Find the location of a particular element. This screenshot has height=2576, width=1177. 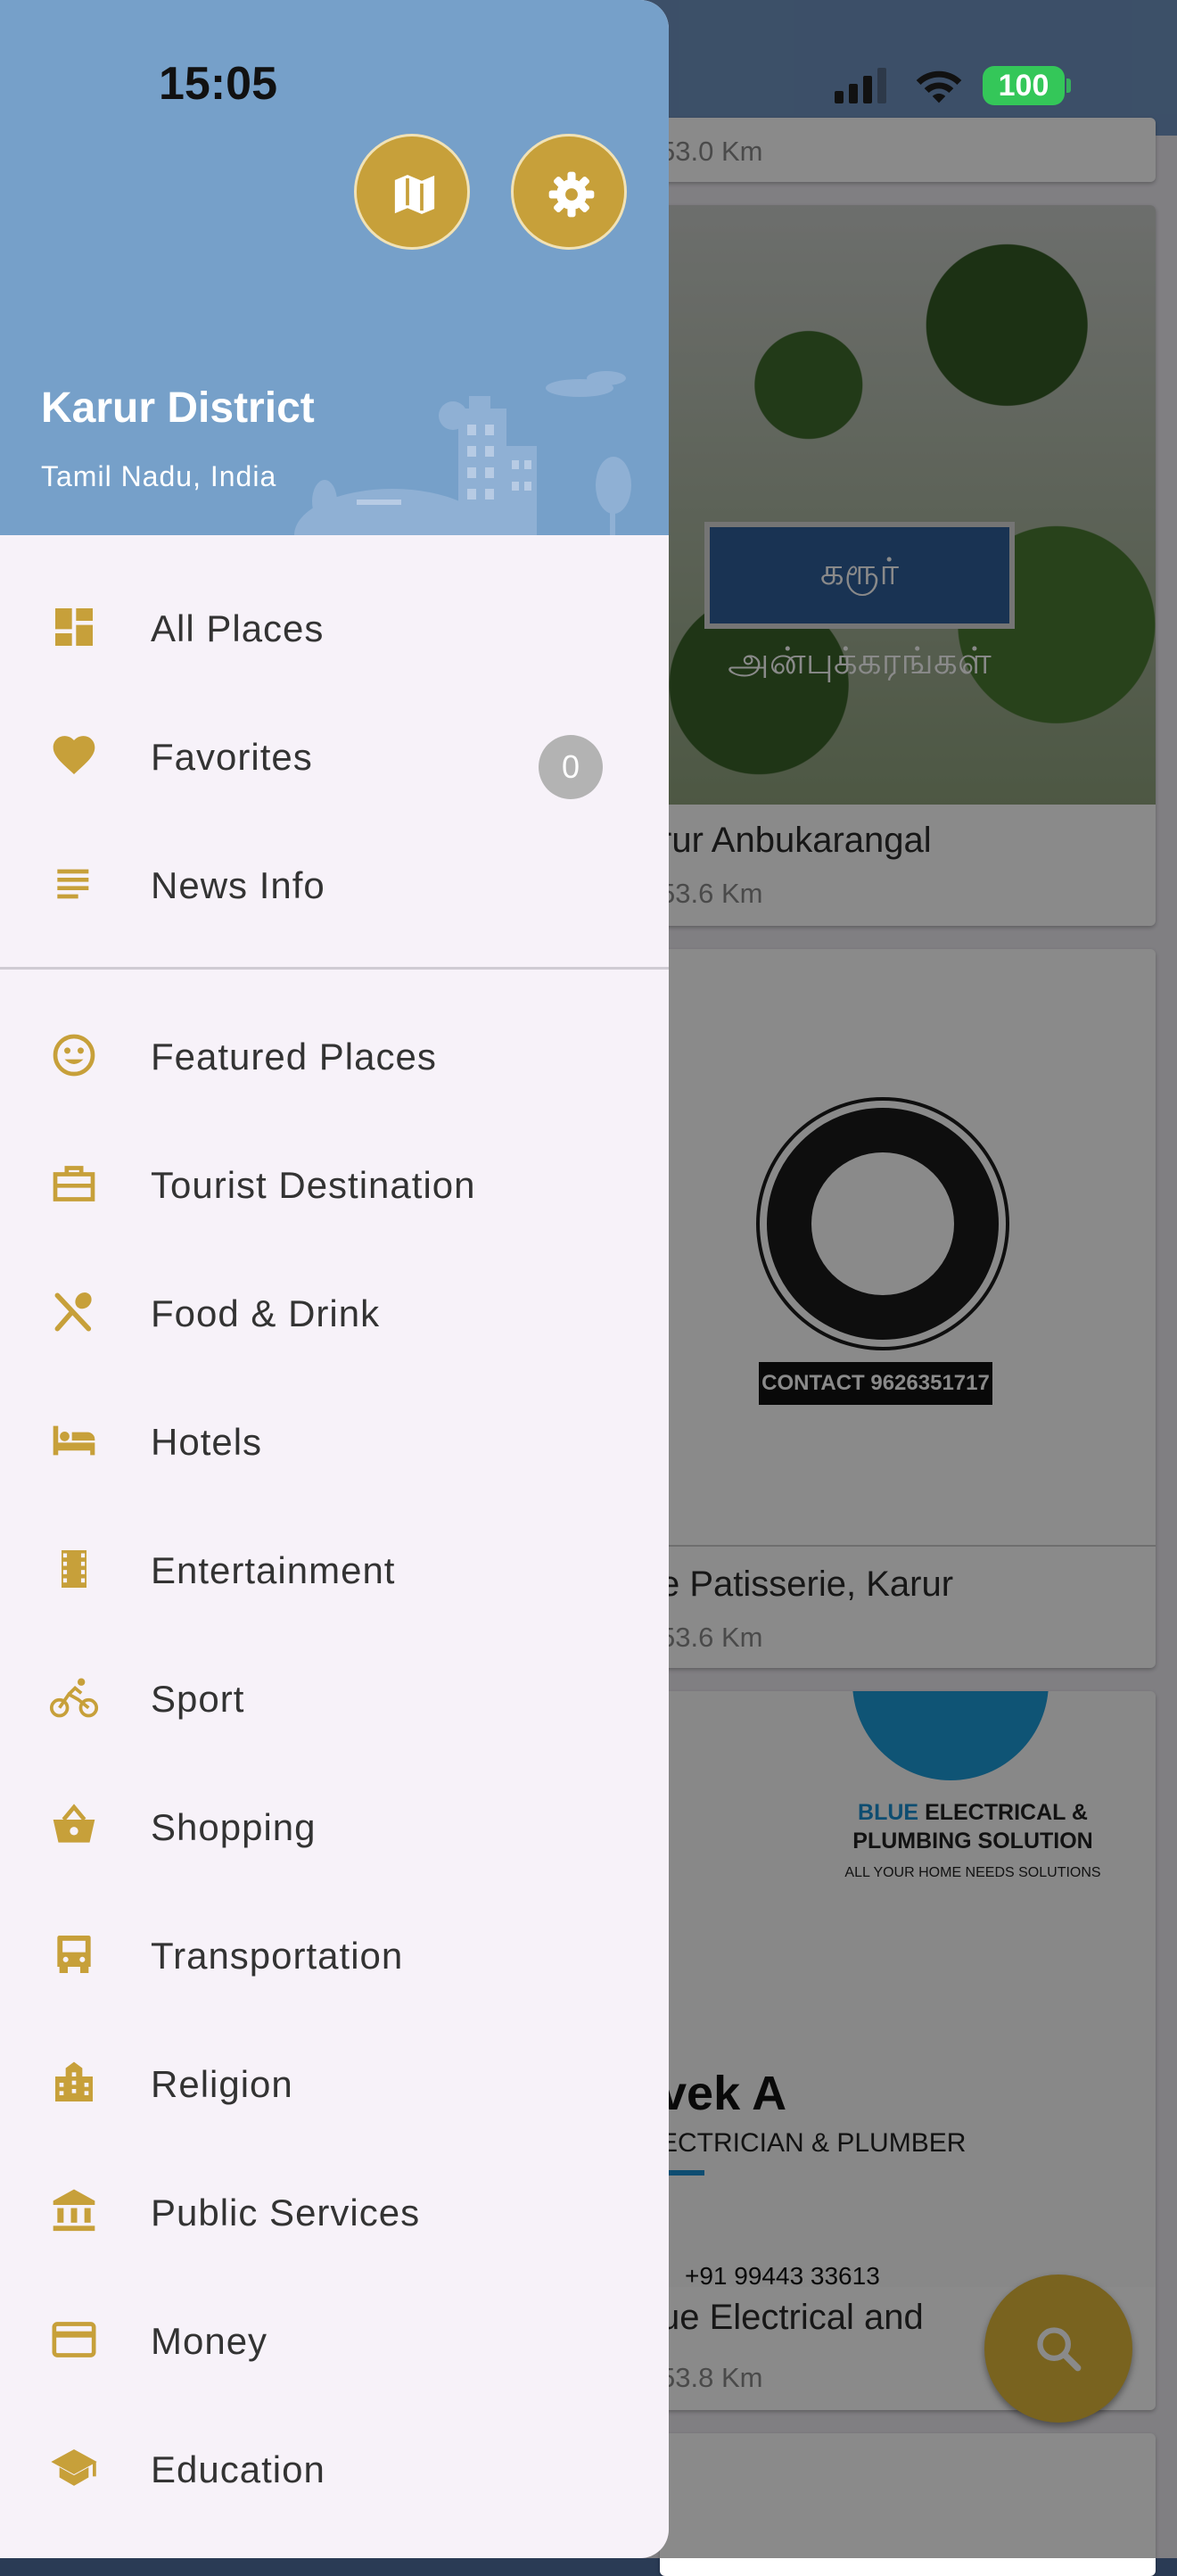

settings-button is located at coordinates (569, 192).